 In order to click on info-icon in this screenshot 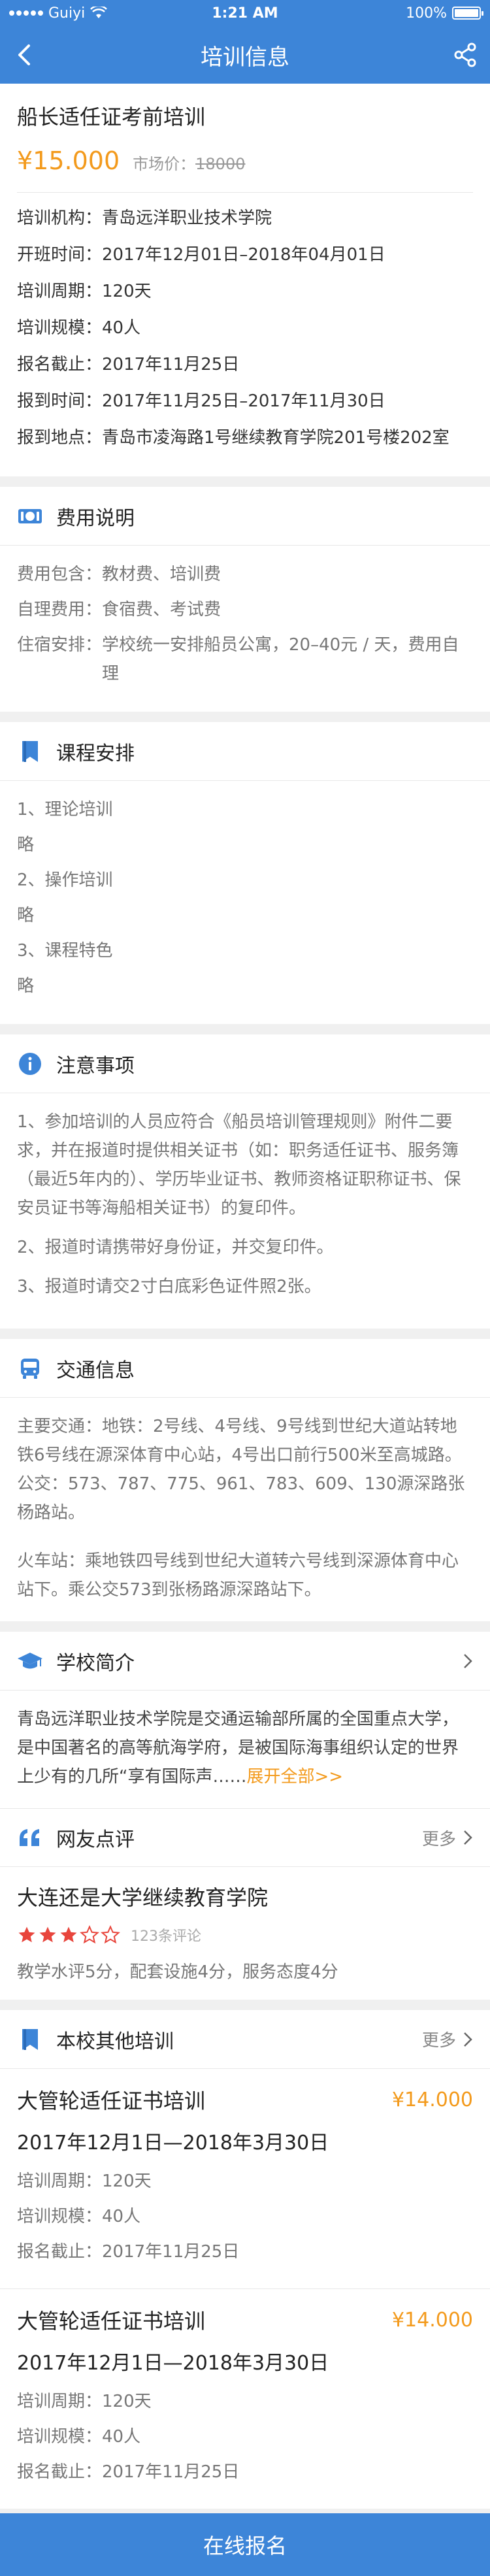, I will do `click(30, 1064)`.